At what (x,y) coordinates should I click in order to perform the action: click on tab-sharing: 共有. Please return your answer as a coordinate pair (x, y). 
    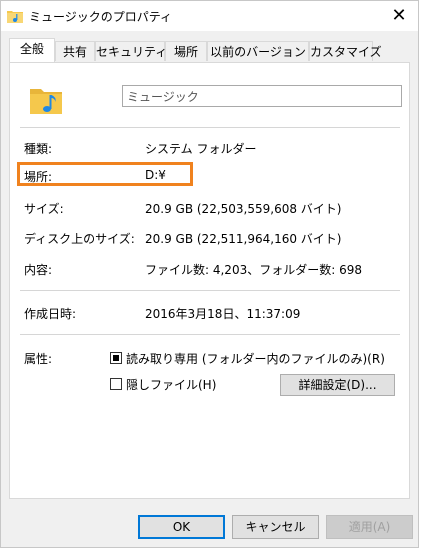
    Looking at the image, I should click on (75, 51).